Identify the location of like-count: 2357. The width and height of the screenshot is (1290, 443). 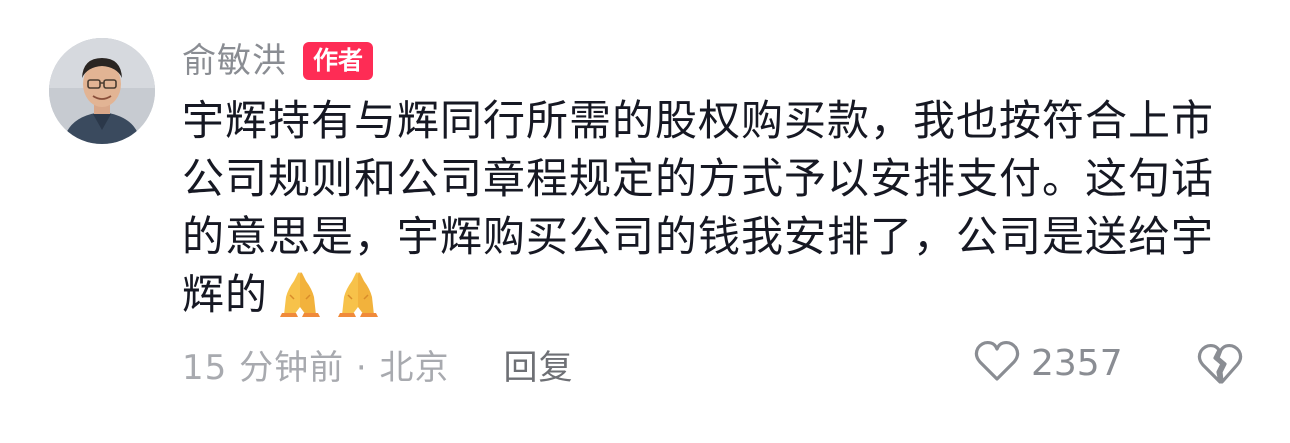
(1077, 363).